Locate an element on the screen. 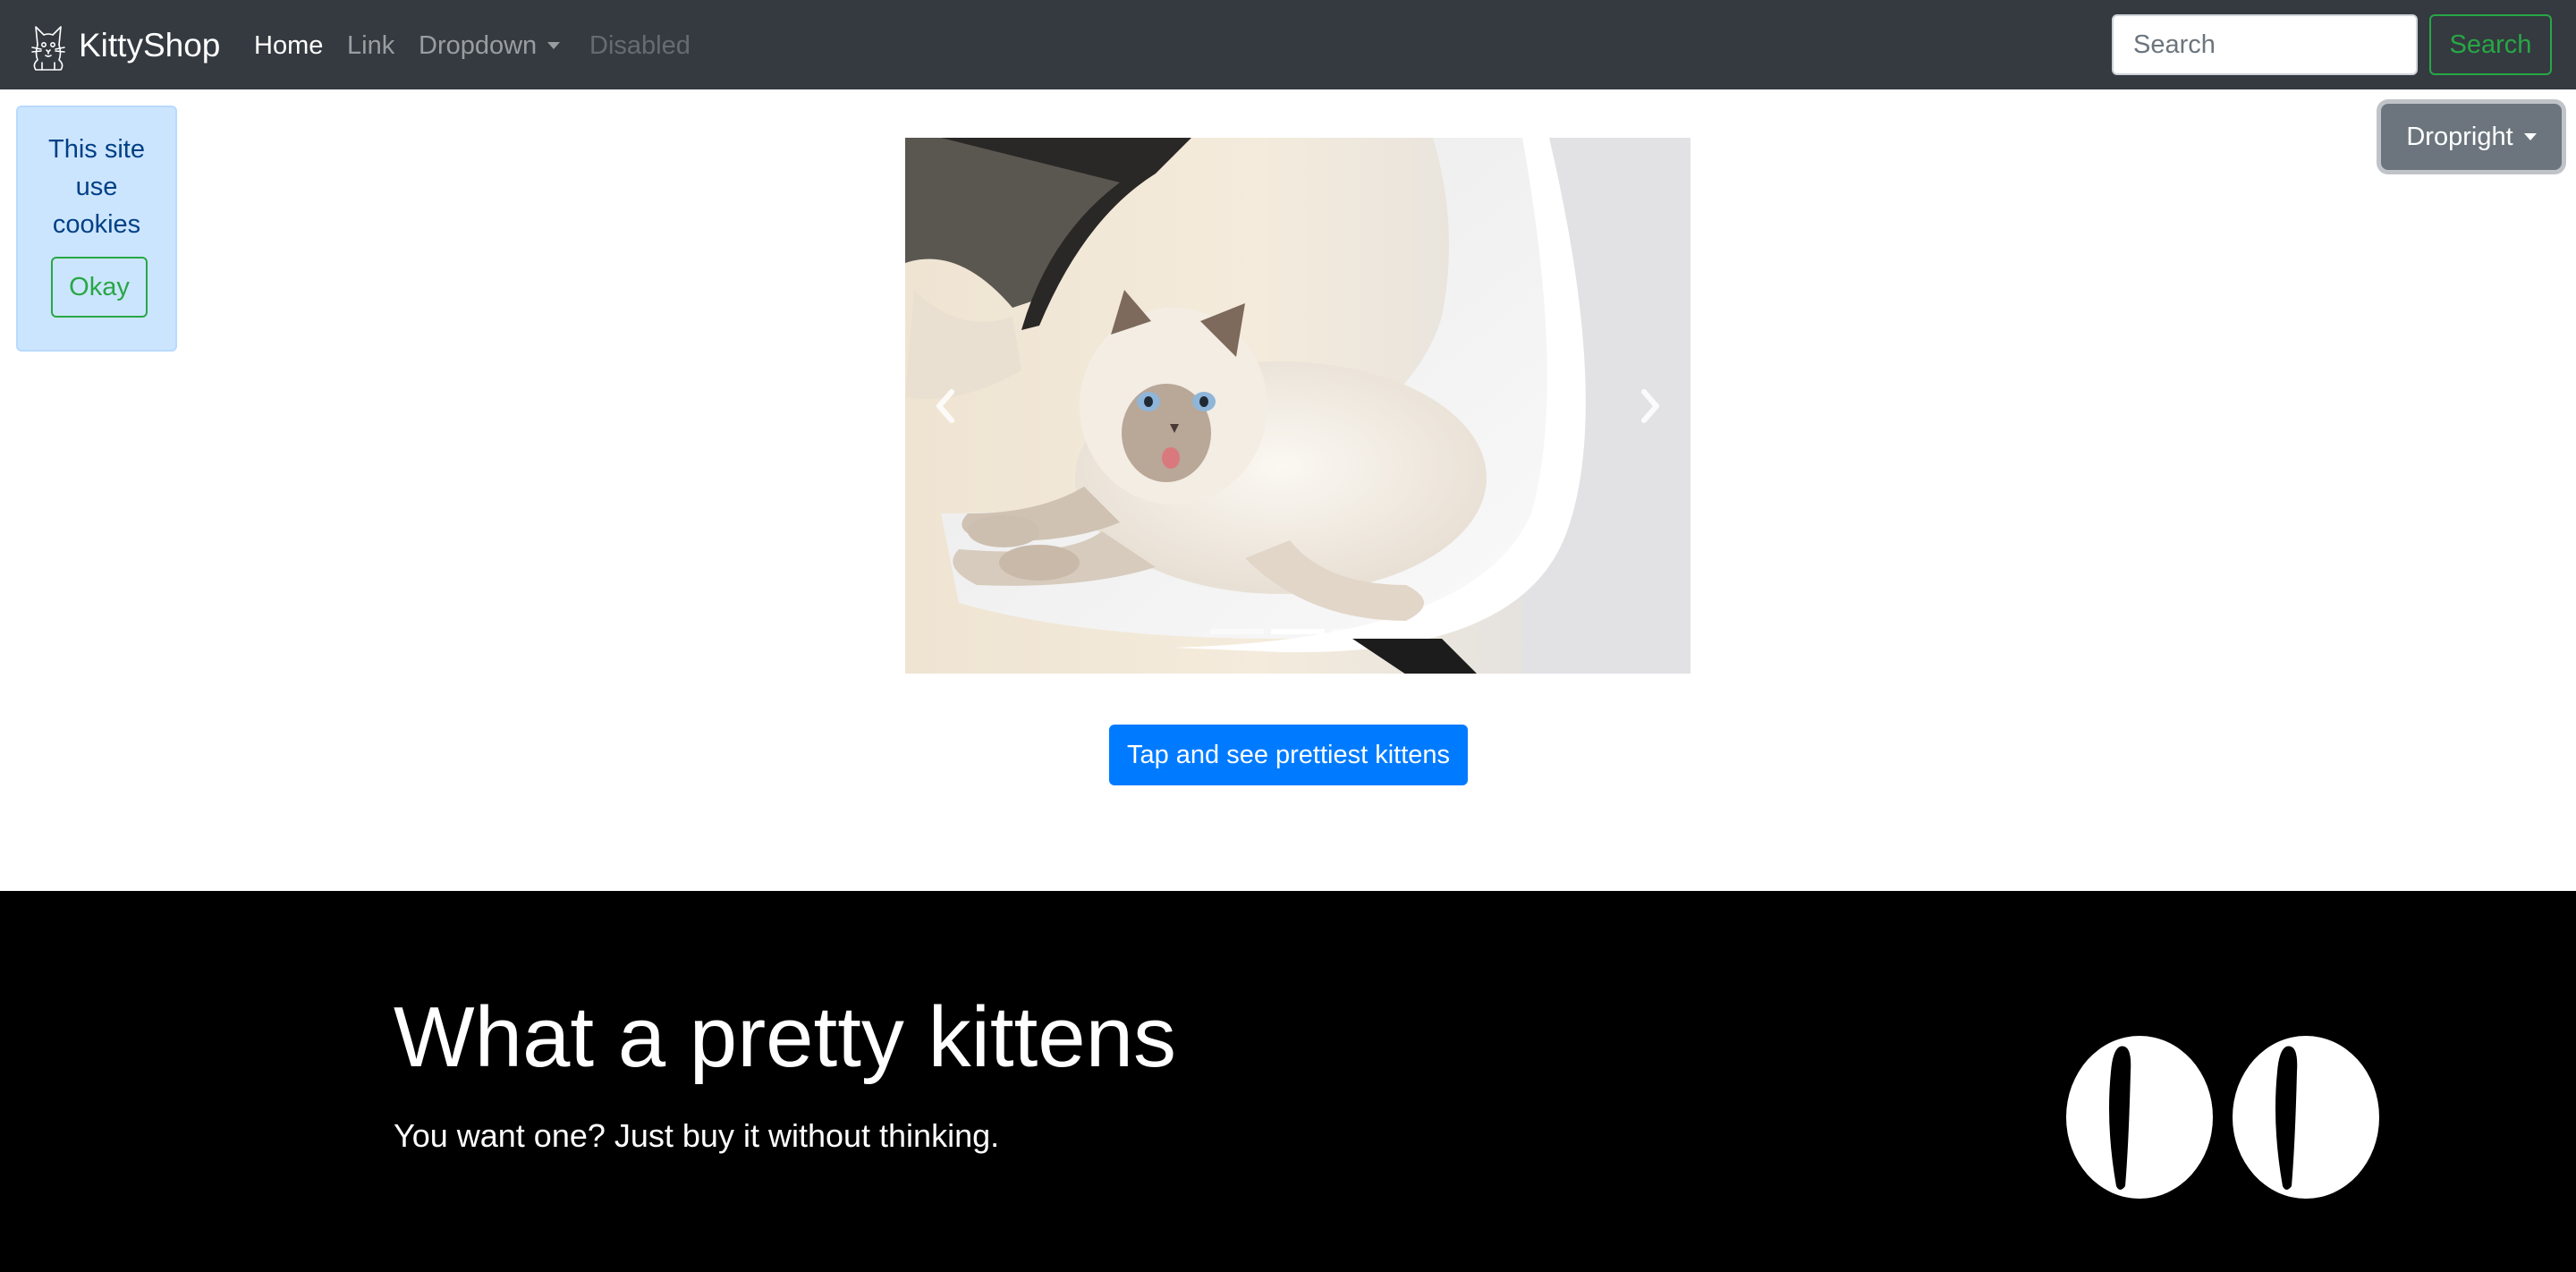 The height and width of the screenshot is (1272, 2576). search-button: Search is located at coordinates (2490, 44).